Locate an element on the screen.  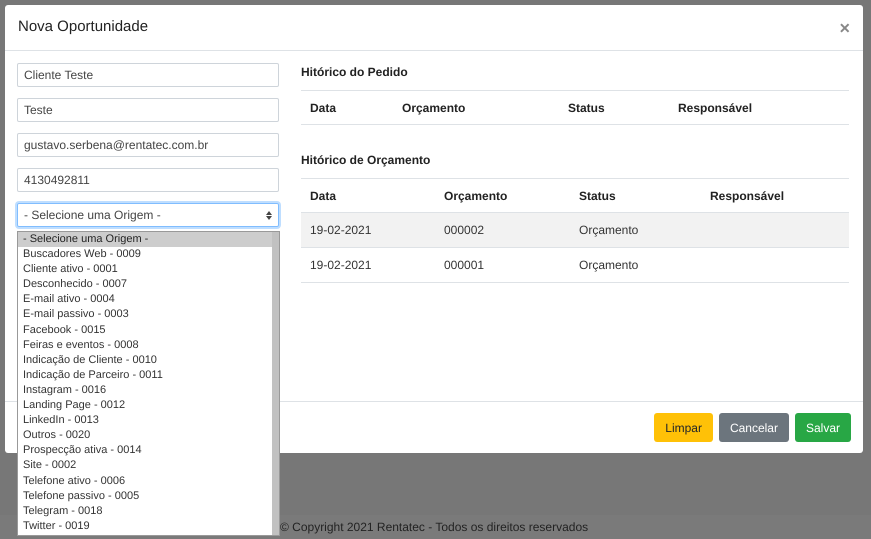
input-field: Teste is located at coordinates (148, 110).